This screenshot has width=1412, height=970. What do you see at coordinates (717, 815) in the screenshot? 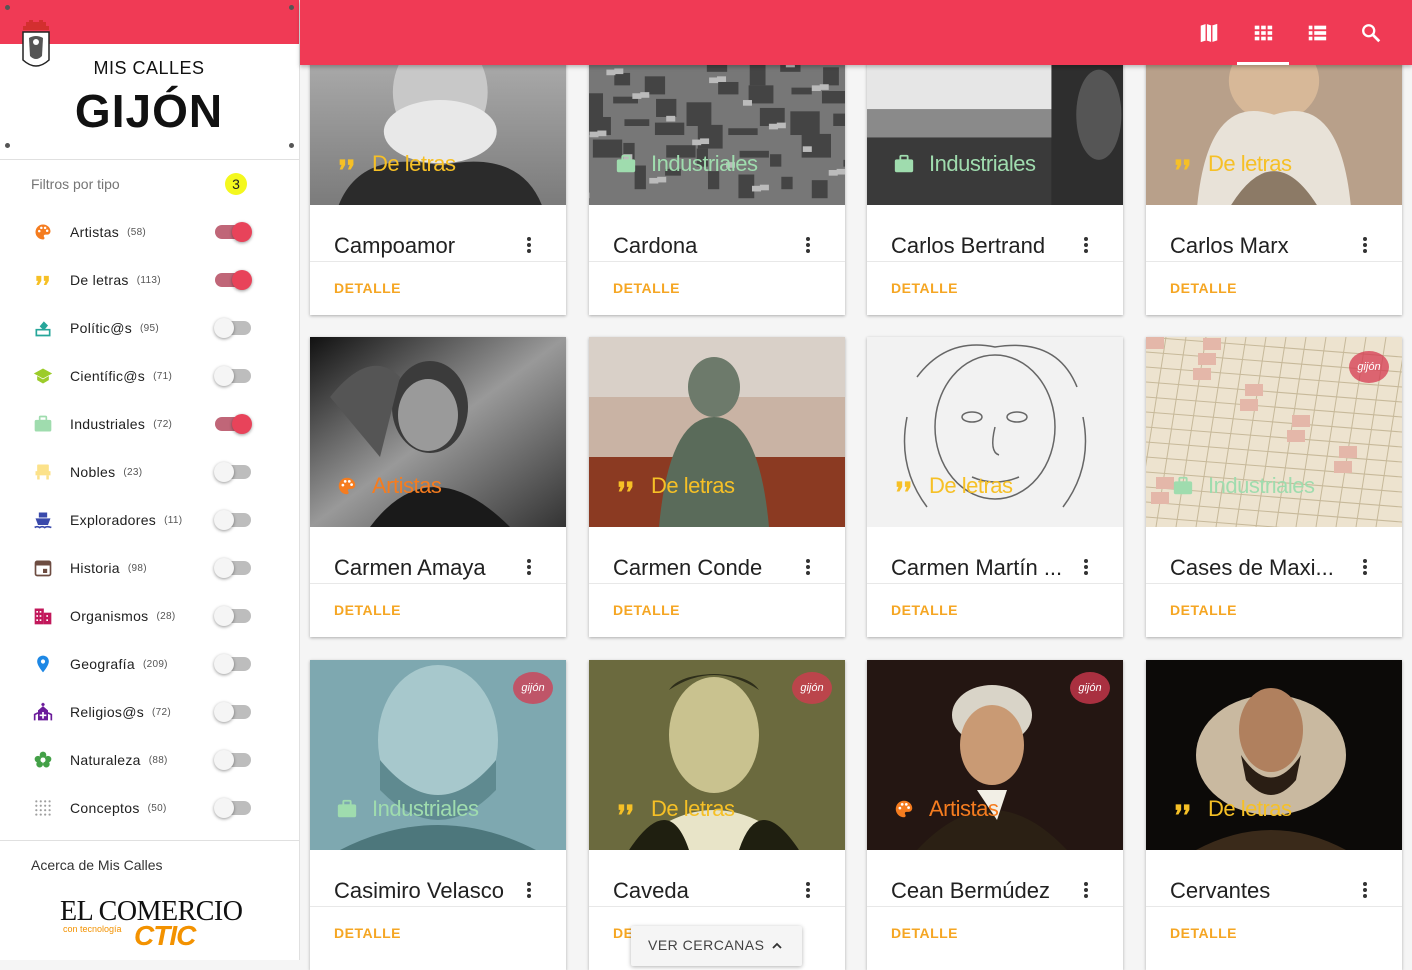
I see `street-card: gijón De letras Caveda DETALLE` at bounding box center [717, 815].